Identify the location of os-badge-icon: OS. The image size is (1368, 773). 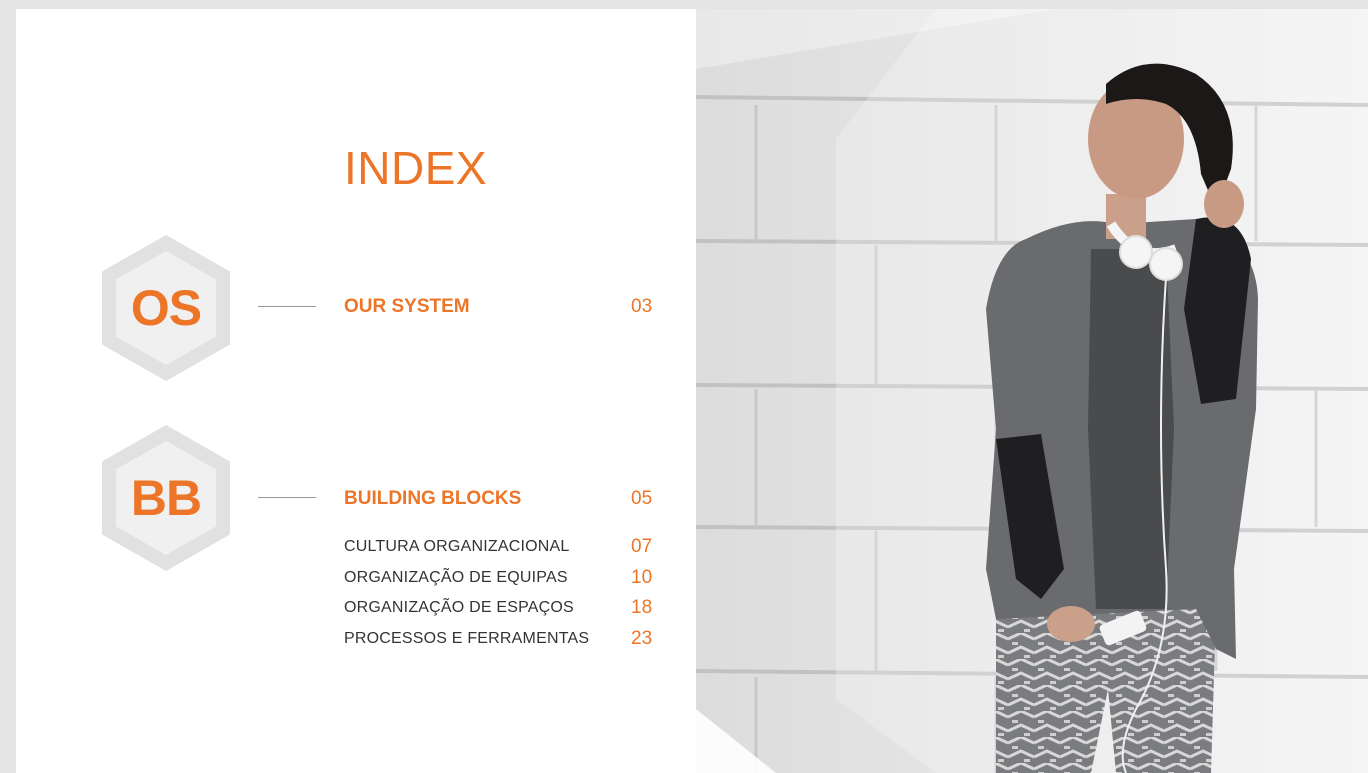
(166, 308).